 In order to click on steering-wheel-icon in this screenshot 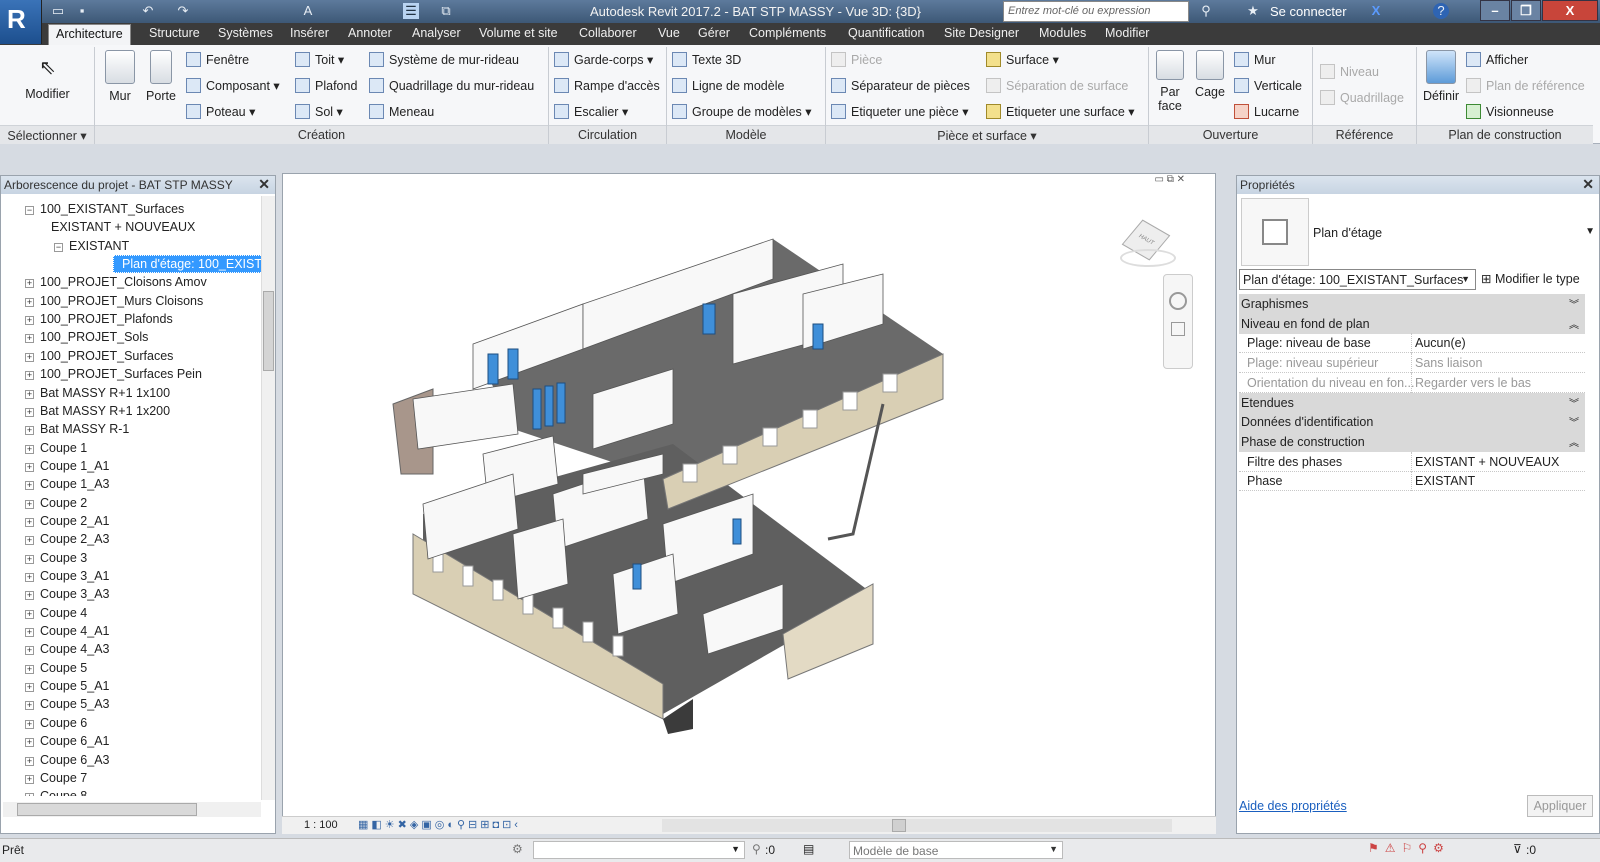, I will do `click(1178, 301)`.